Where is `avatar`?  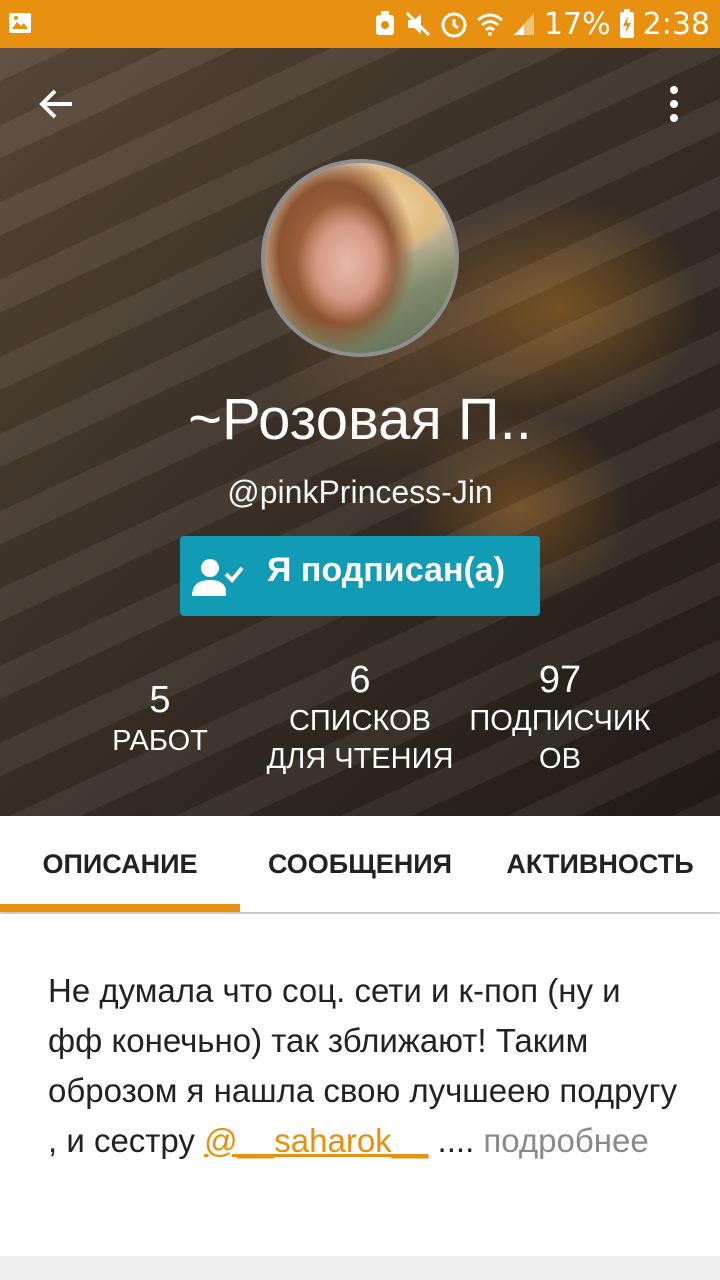
avatar is located at coordinates (360, 258).